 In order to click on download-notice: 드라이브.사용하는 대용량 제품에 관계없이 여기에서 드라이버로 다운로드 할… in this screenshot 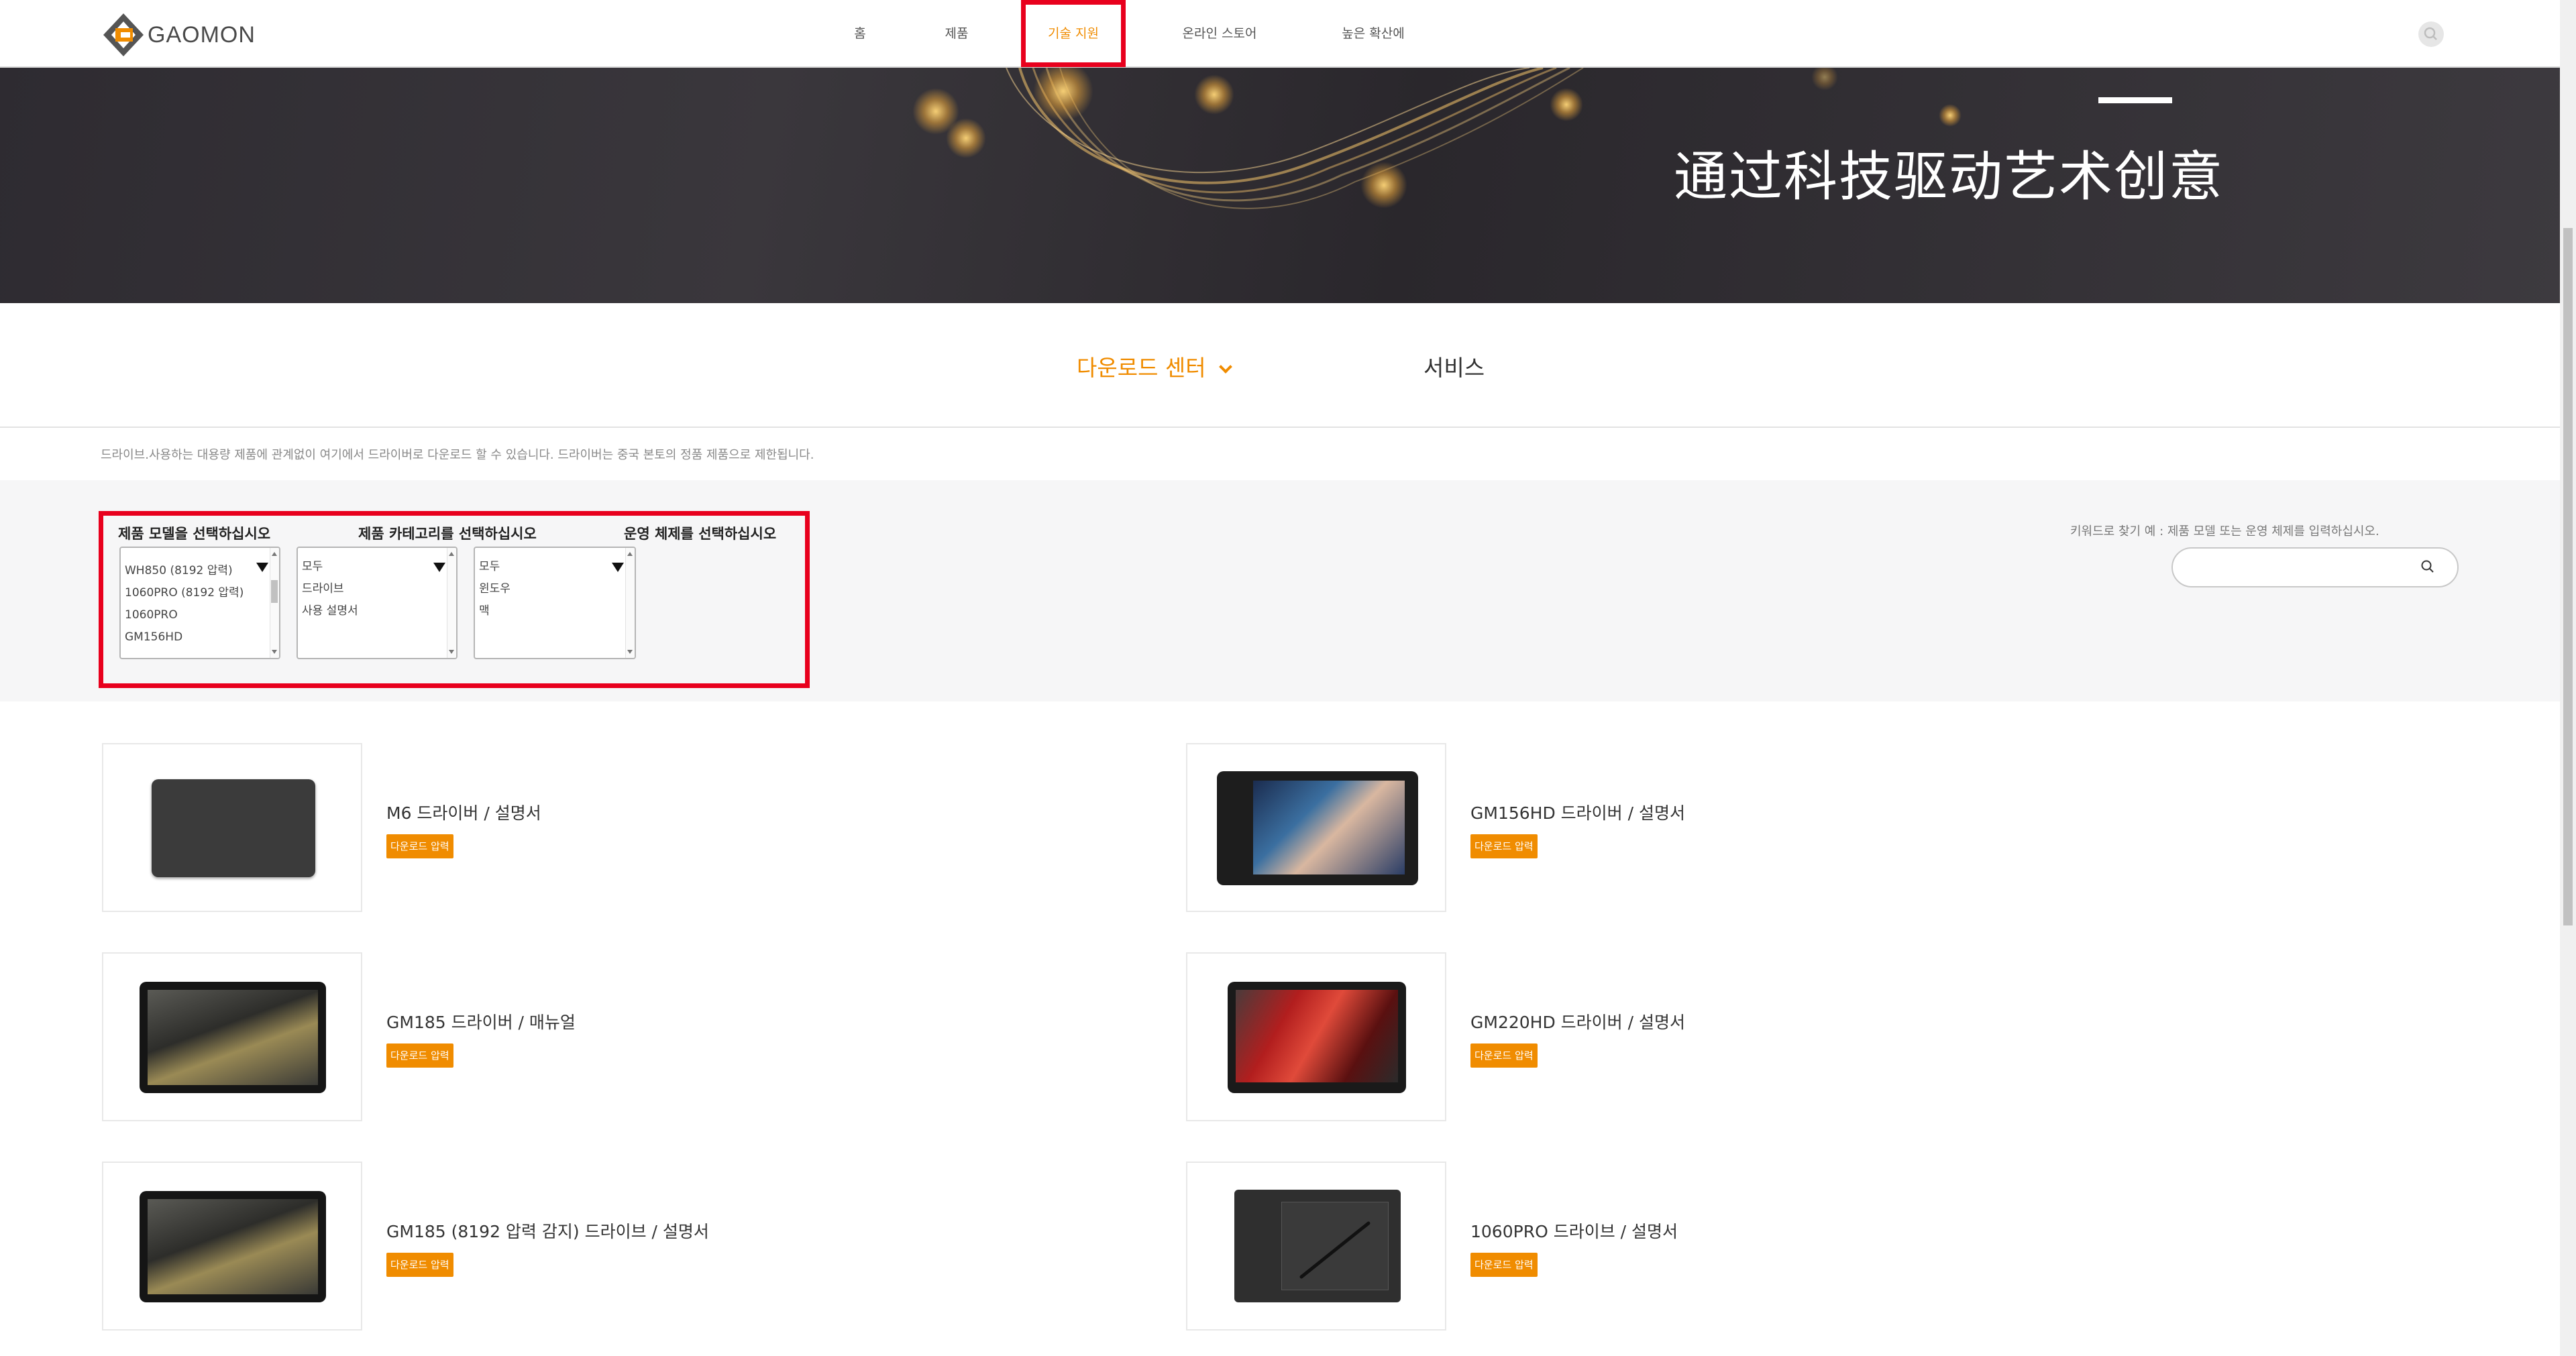, I will do `click(457, 455)`.